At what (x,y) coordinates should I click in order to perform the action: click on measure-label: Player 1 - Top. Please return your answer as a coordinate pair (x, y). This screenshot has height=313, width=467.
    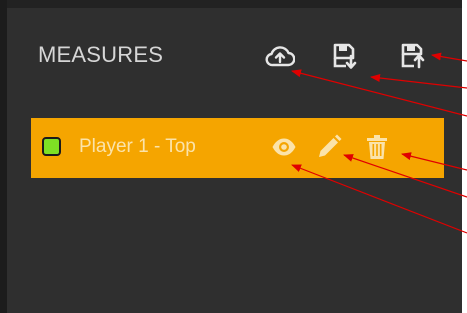
    Looking at the image, I should click on (137, 146).